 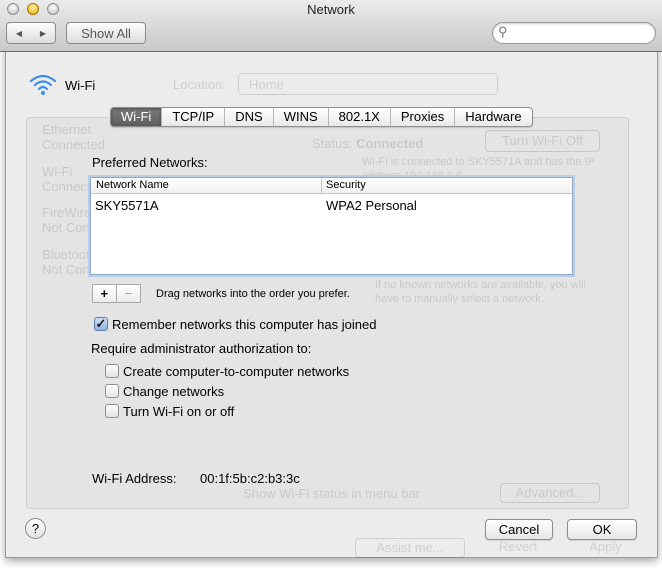 I want to click on checkmark-icon: ✓, so click(x=101, y=323).